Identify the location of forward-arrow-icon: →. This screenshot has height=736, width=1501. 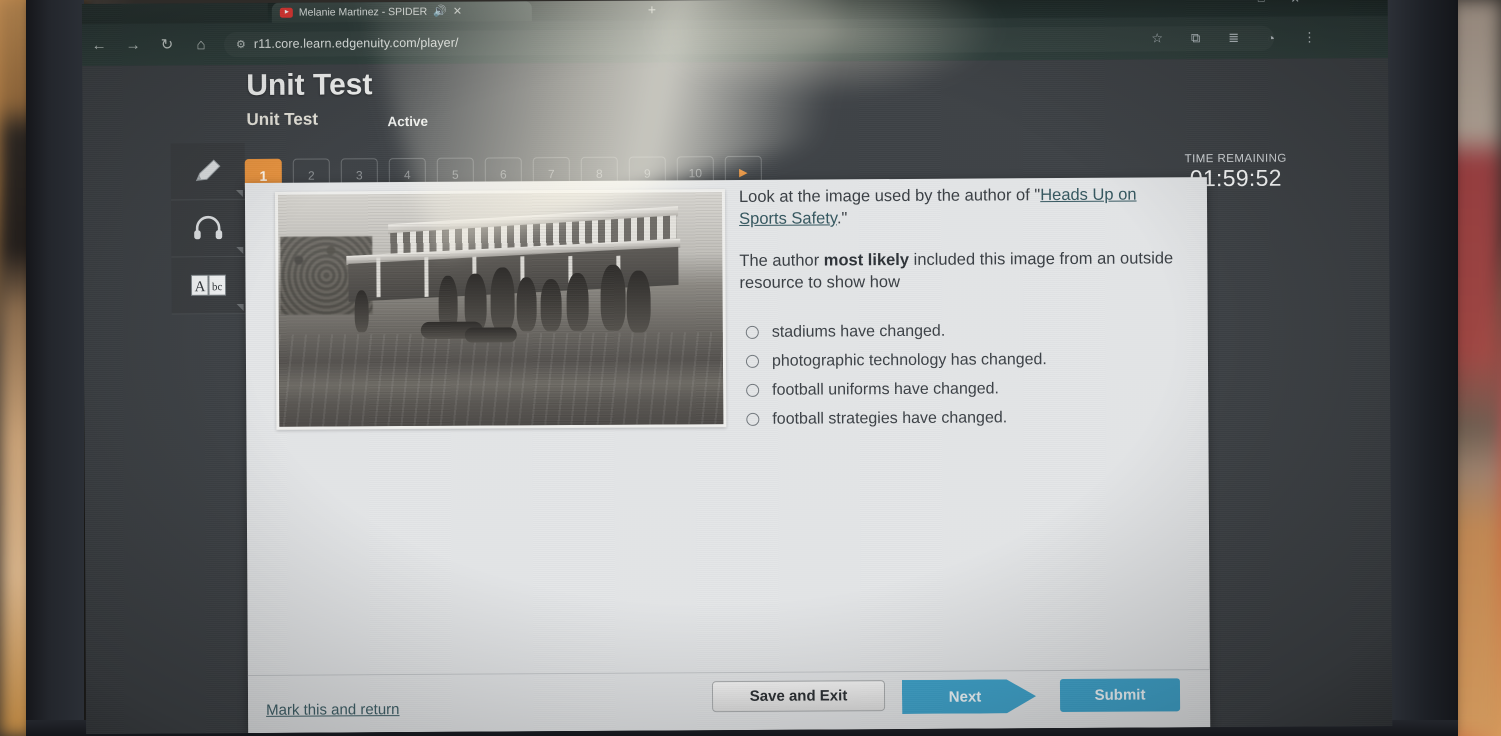
(133, 45).